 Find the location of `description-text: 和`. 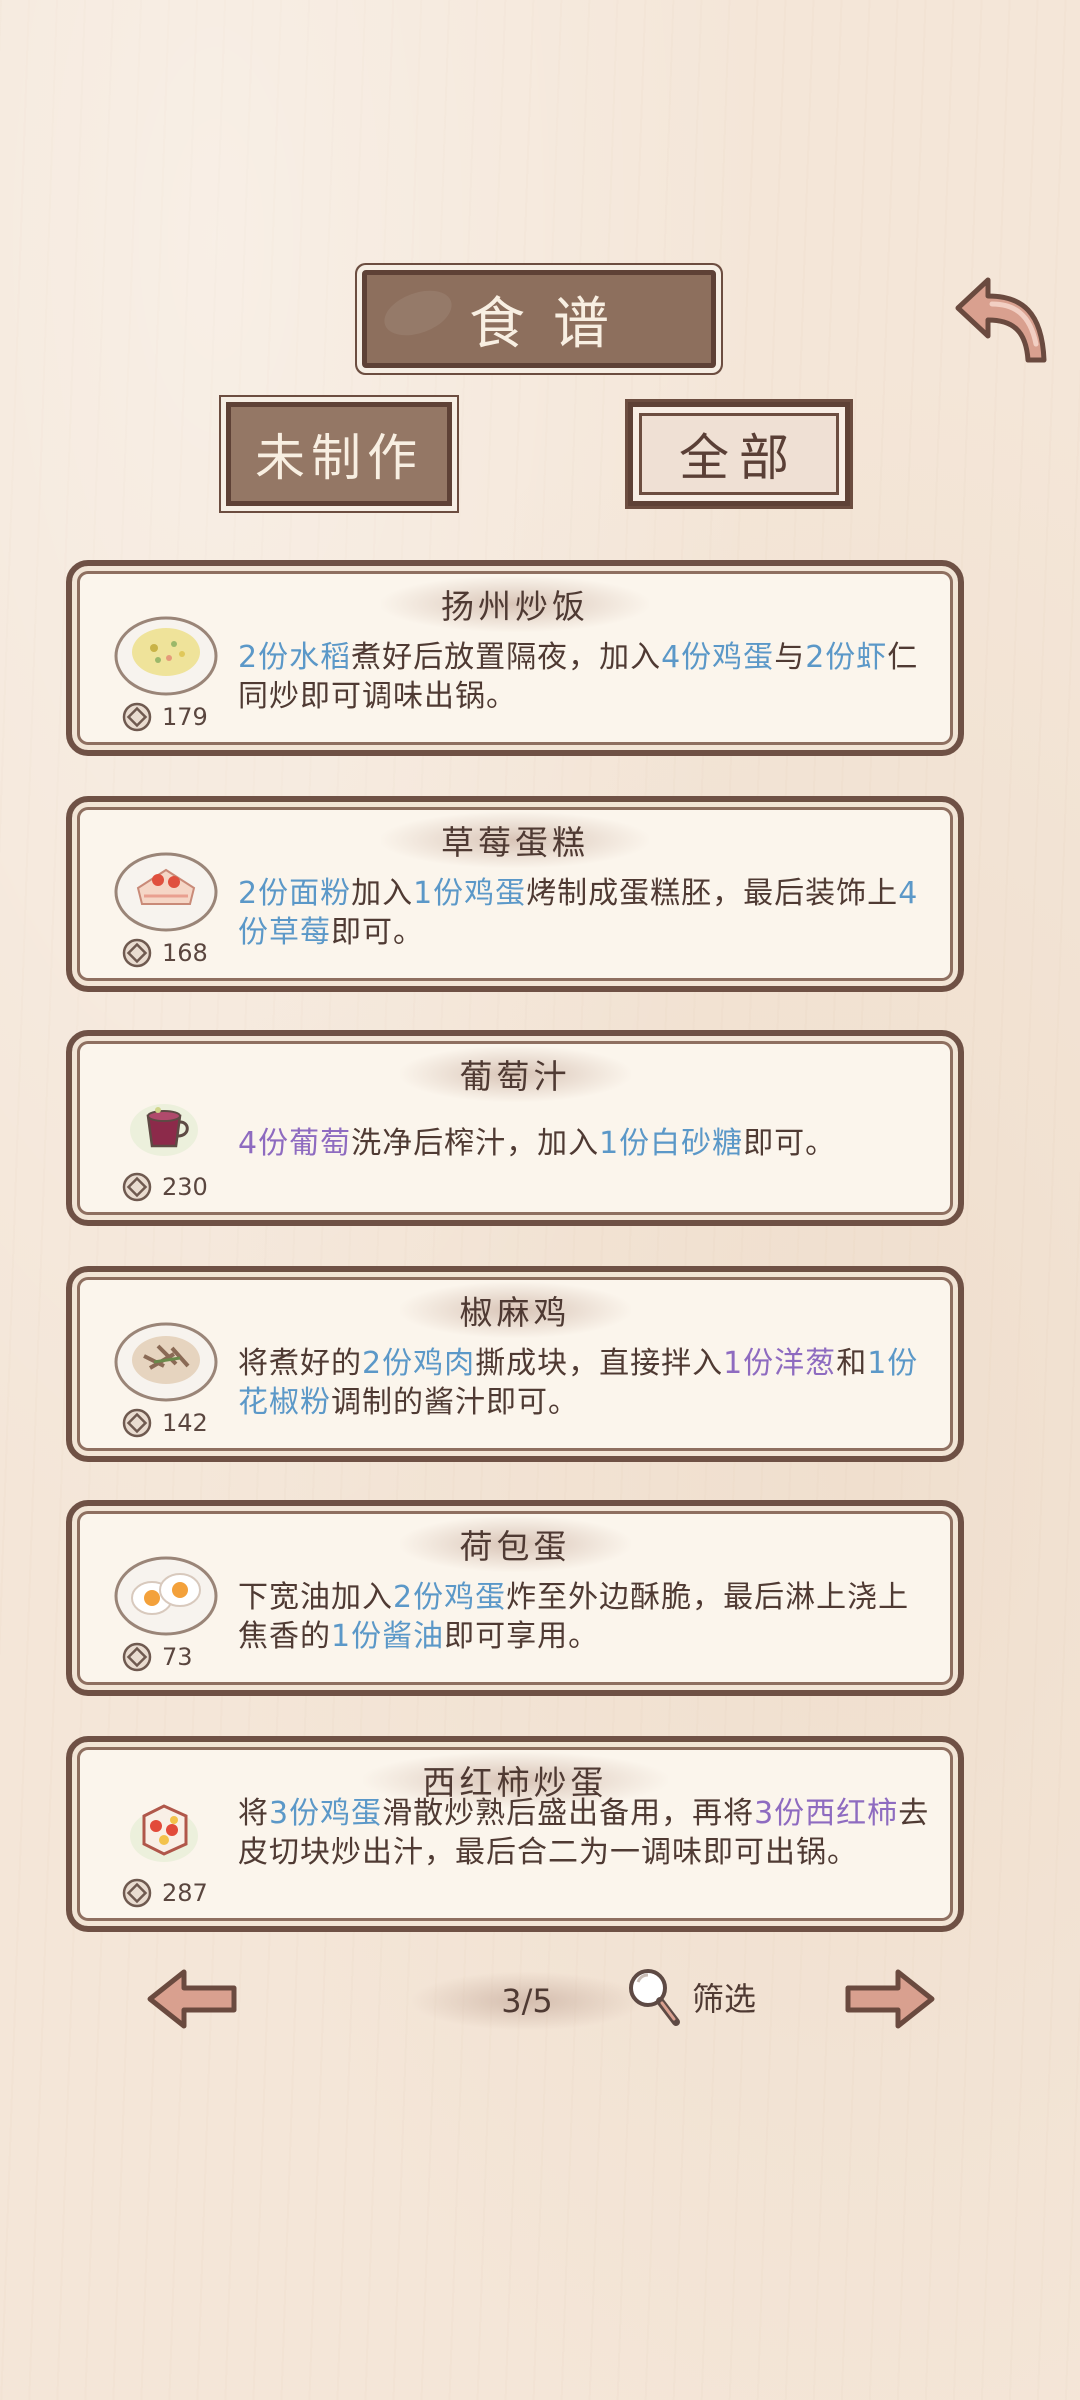

description-text: 和 is located at coordinates (852, 1363).